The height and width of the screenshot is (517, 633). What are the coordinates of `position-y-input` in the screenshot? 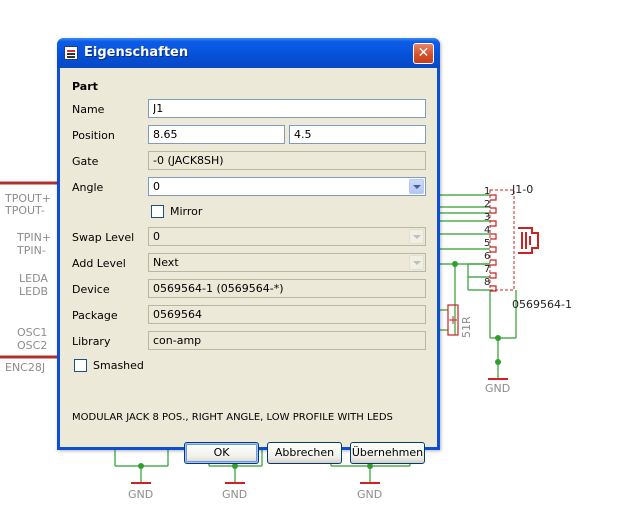 It's located at (357, 134).